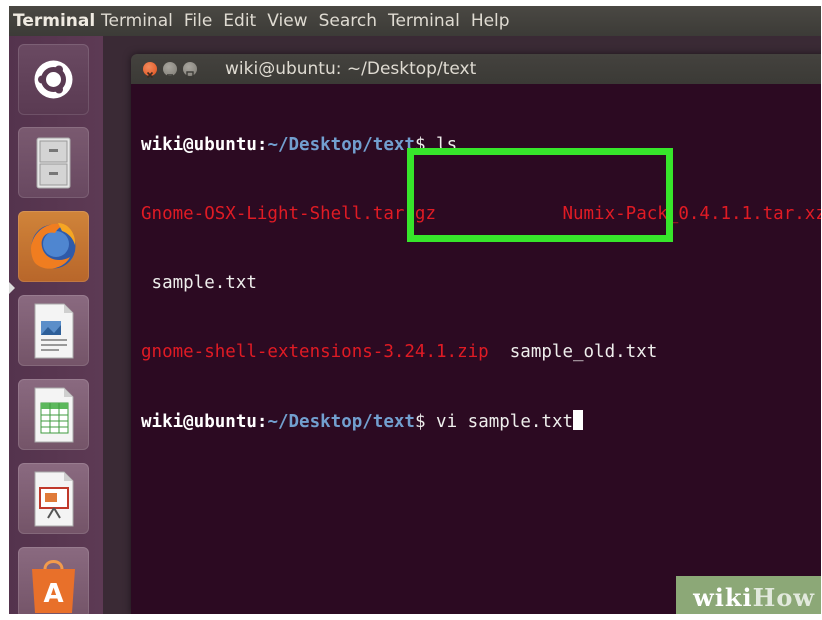 The width and height of the screenshot is (822, 620). What do you see at coordinates (505, 422) in the screenshot?
I see `command-text: vi sample.txt` at bounding box center [505, 422].